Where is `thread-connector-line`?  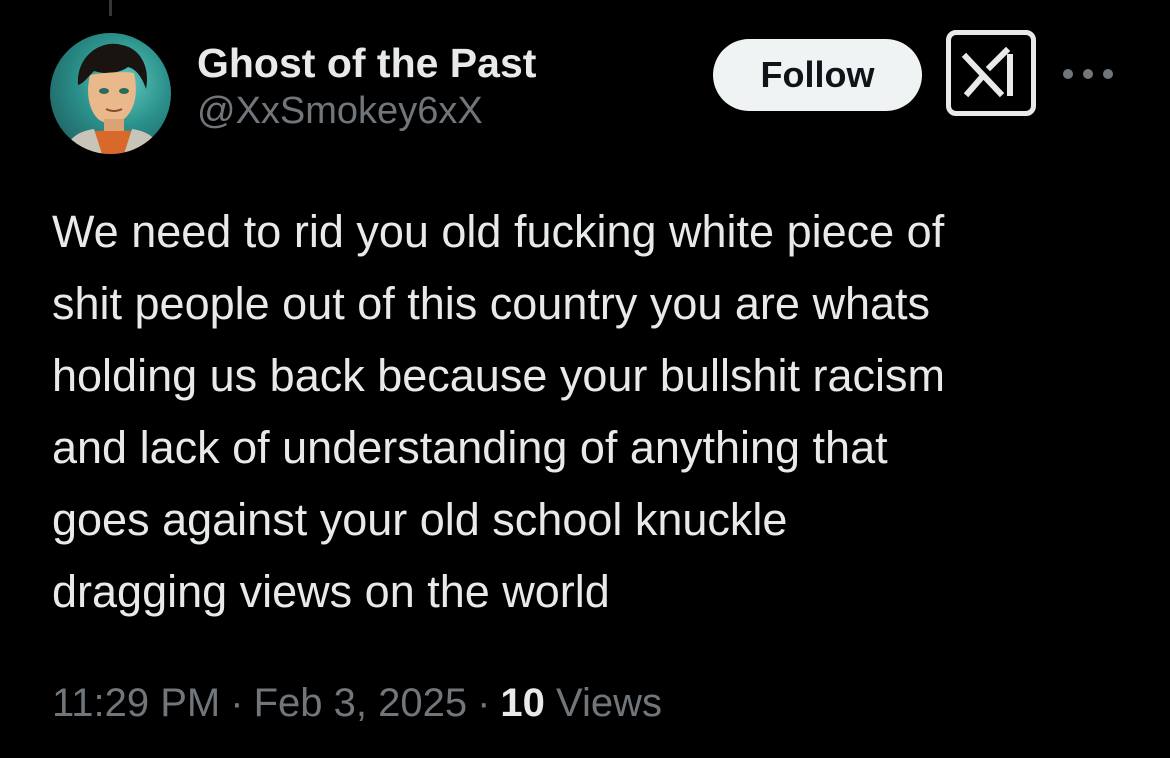
thread-connector-line is located at coordinates (110, 8).